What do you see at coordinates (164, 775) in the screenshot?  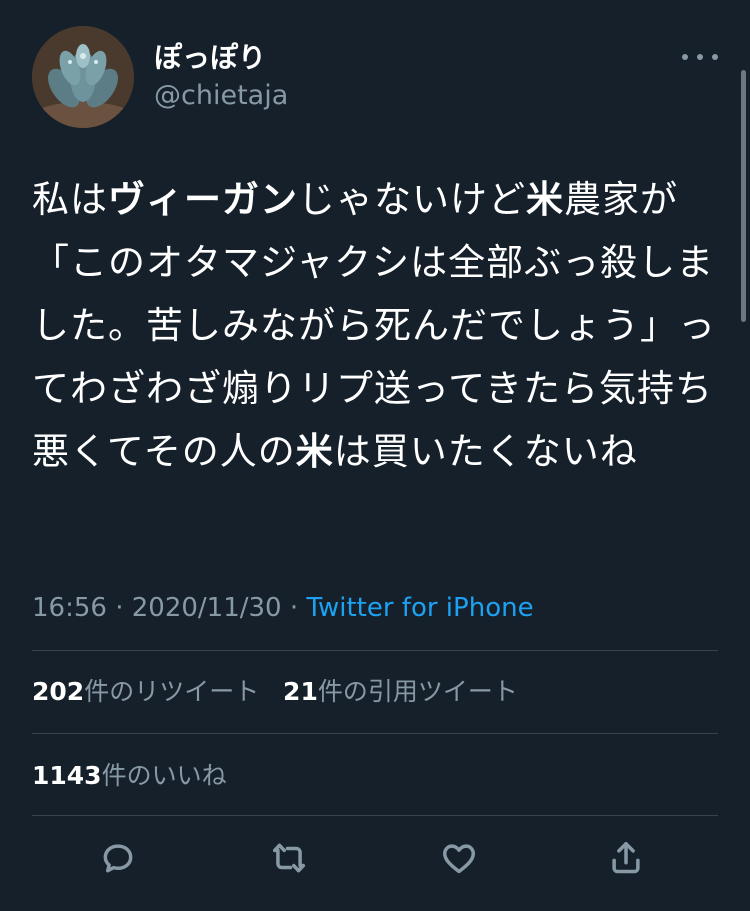 I see `likes-label: 件のいいね` at bounding box center [164, 775].